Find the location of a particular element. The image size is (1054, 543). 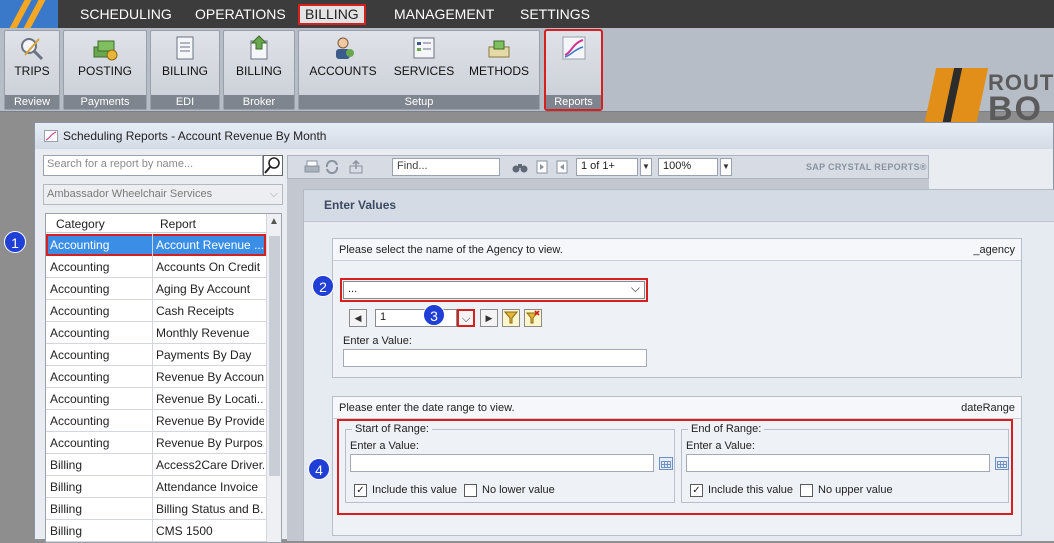

binoculars-icon is located at coordinates (520, 167).